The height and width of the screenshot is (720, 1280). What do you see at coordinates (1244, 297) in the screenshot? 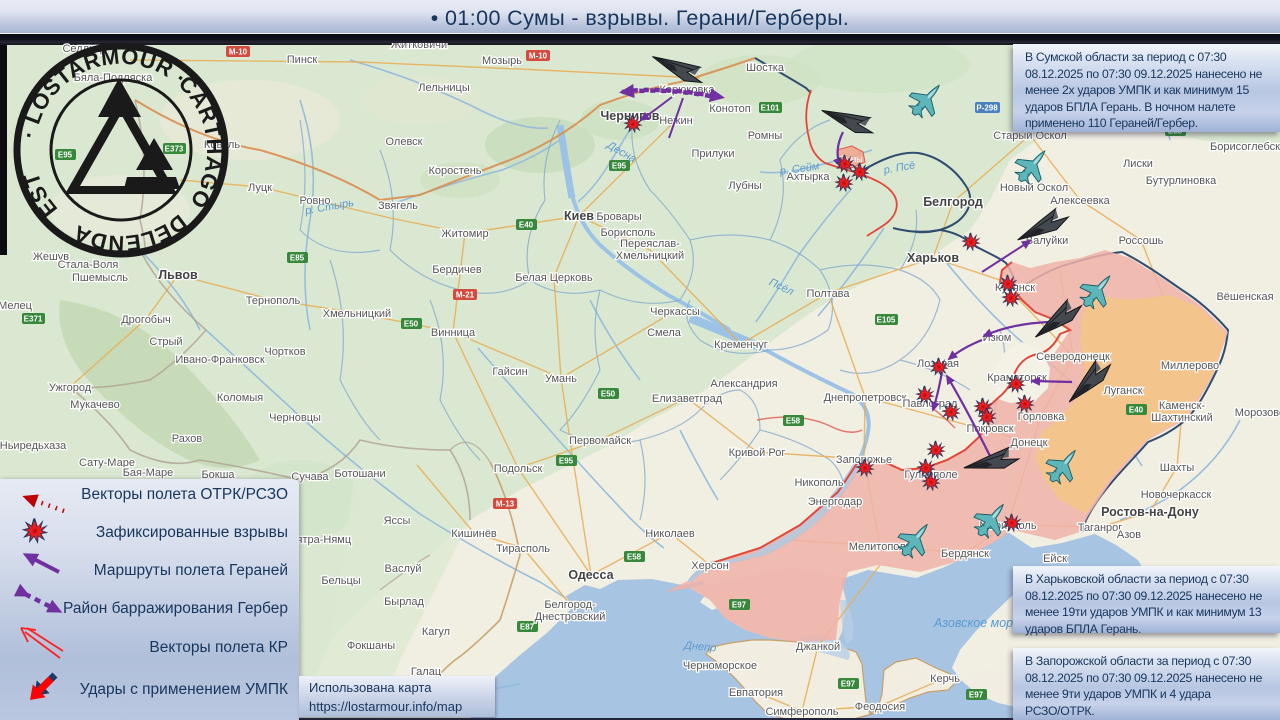
I see `svg-text: Вёшенская` at bounding box center [1244, 297].